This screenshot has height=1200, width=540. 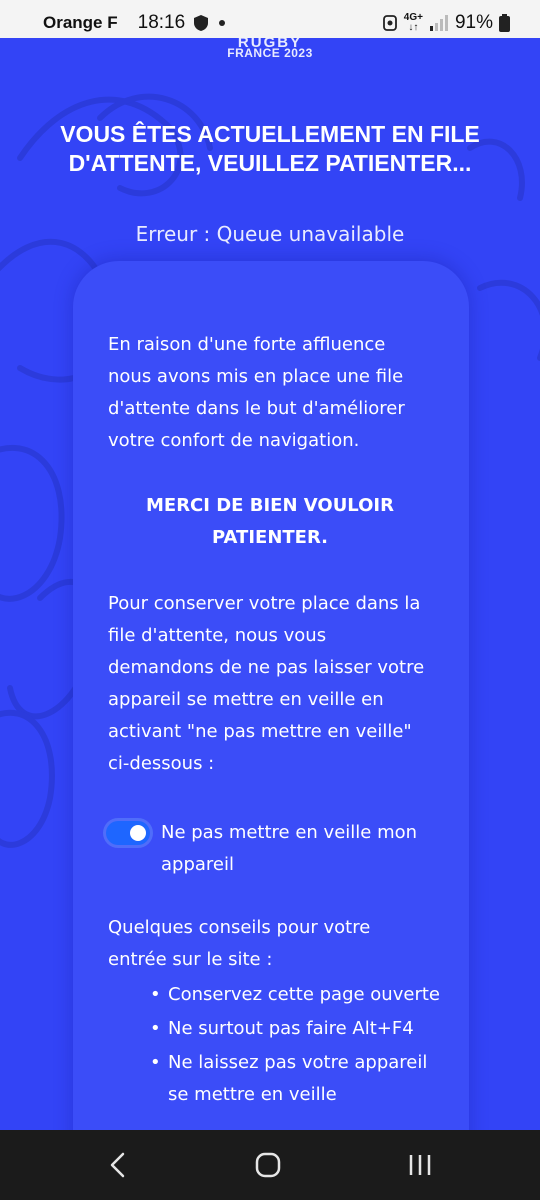 What do you see at coordinates (222, 23) in the screenshot?
I see `notification-dot-icon` at bounding box center [222, 23].